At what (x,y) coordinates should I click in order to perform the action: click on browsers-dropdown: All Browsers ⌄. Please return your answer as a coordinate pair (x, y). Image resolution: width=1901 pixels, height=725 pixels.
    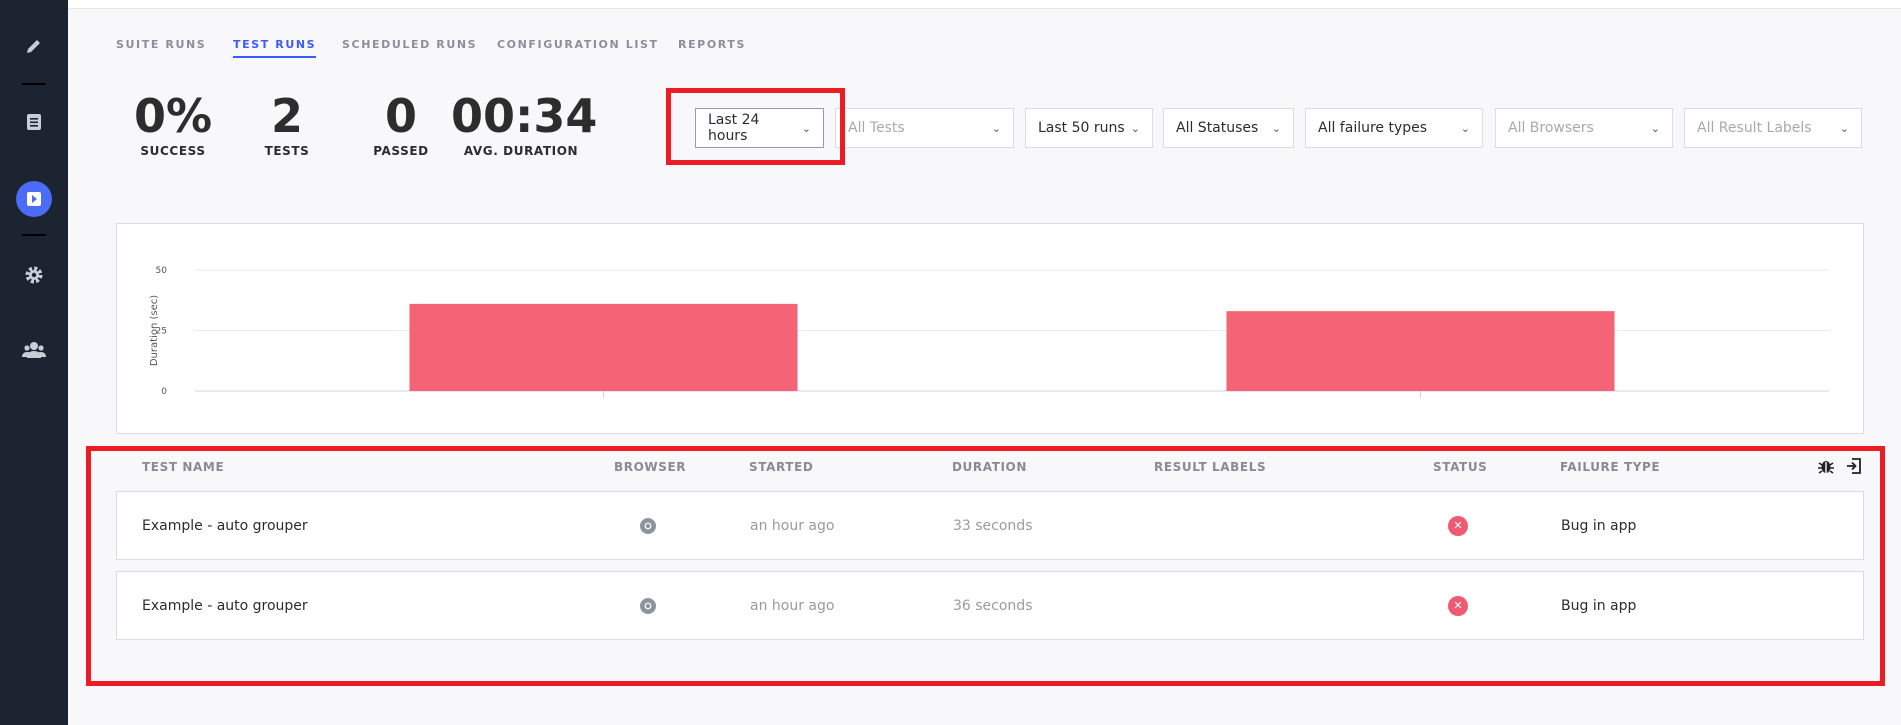
    Looking at the image, I should click on (1584, 128).